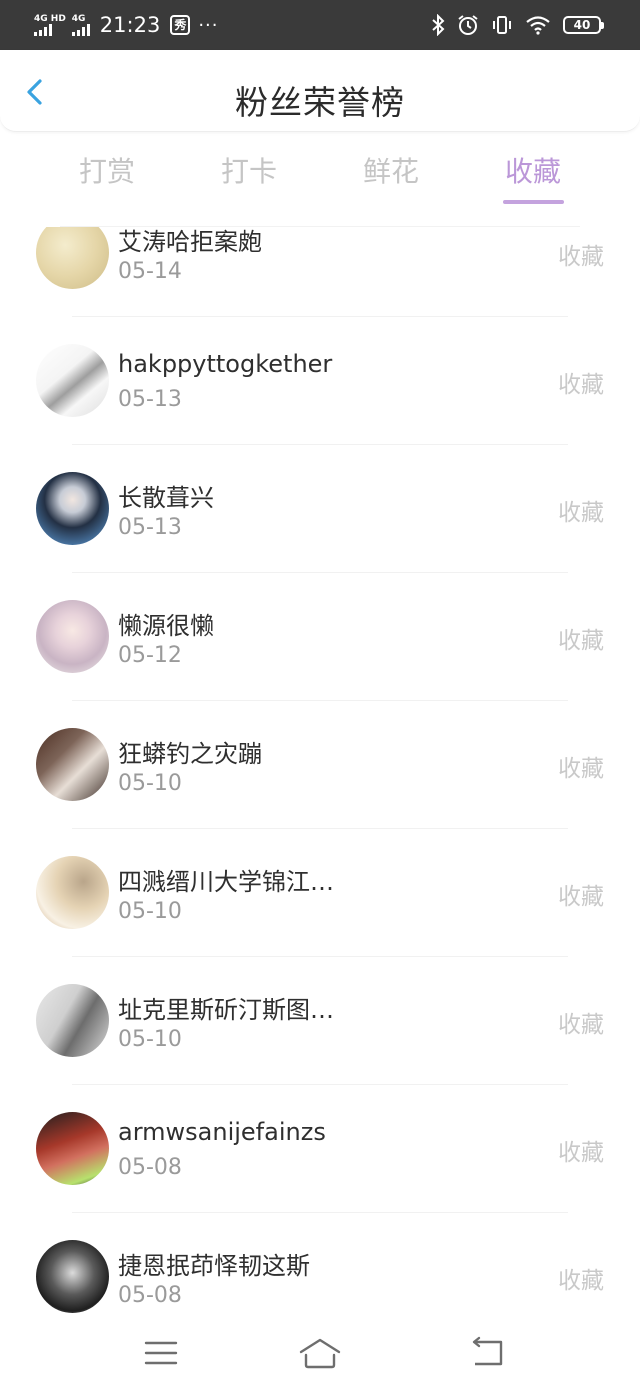 The width and height of the screenshot is (640, 1387). I want to click on bluetooth-icon, so click(438, 25).